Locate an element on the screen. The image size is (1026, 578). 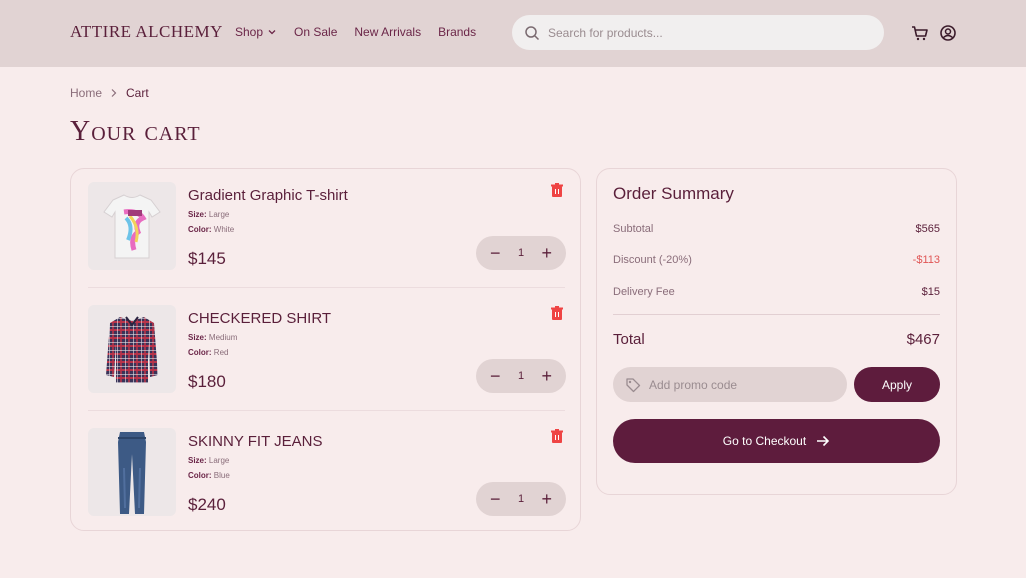
chevron-right-icon is located at coordinates (114, 93).